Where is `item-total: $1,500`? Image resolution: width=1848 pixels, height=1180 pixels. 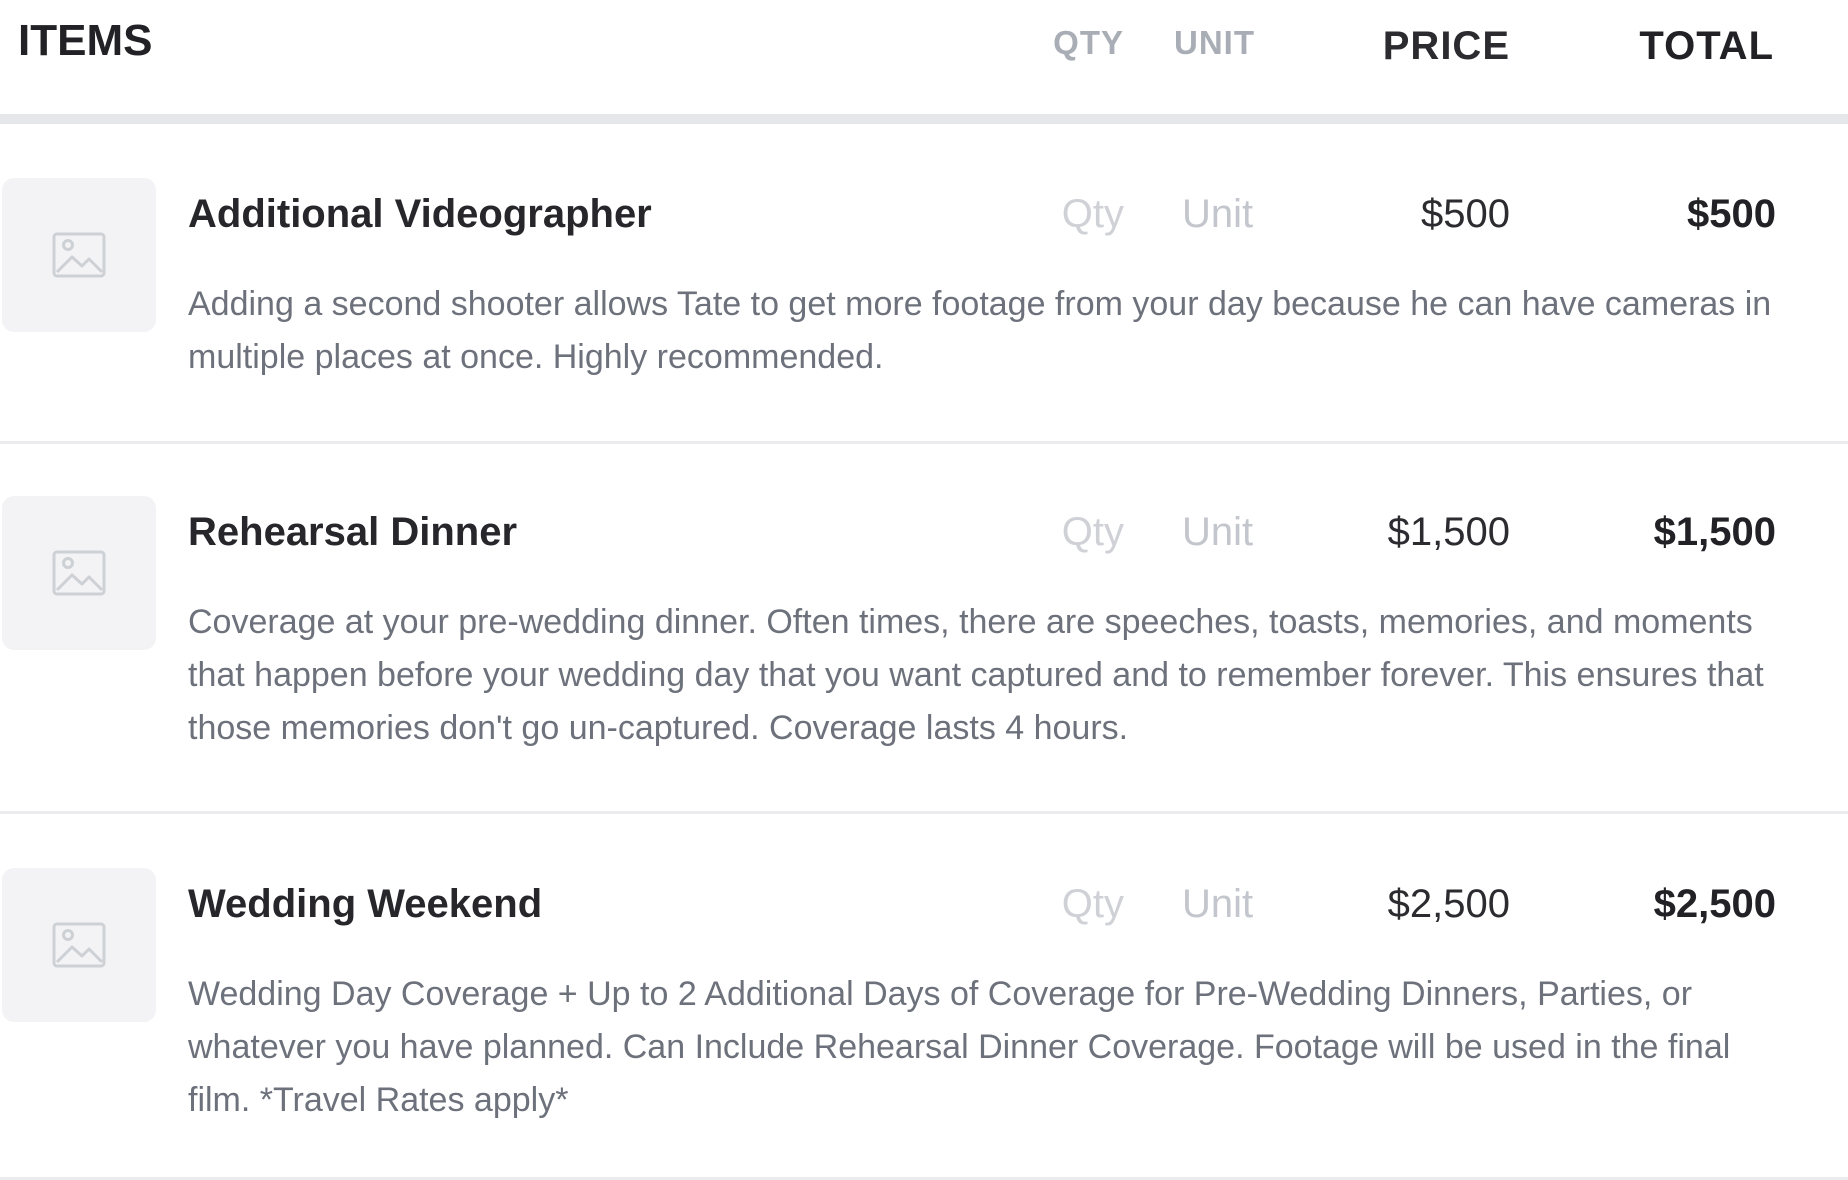 item-total: $1,500 is located at coordinates (1714, 532).